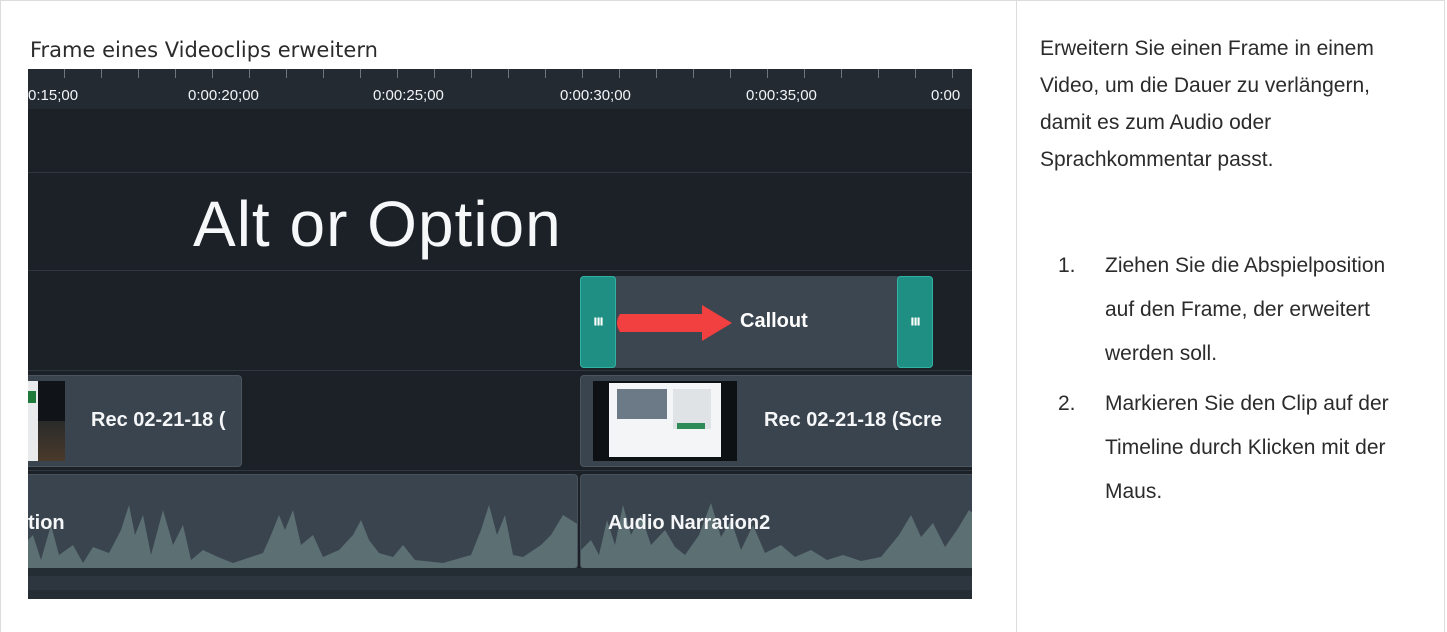 The width and height of the screenshot is (1447, 632). I want to click on audio-clip-label: Audio Narration2, so click(689, 523).